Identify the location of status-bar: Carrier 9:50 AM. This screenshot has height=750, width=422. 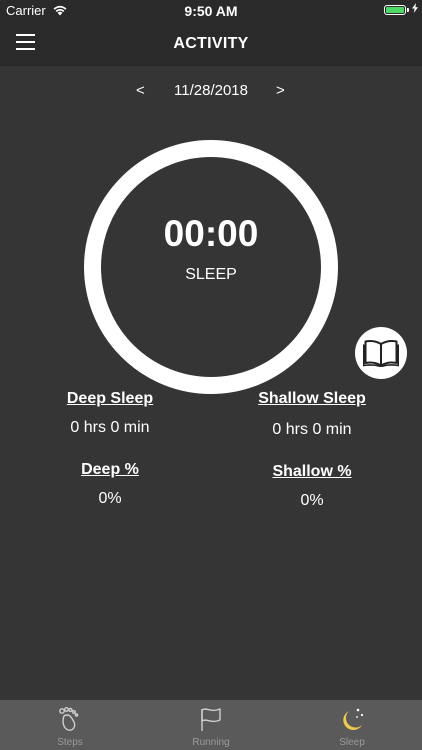
(211, 11).